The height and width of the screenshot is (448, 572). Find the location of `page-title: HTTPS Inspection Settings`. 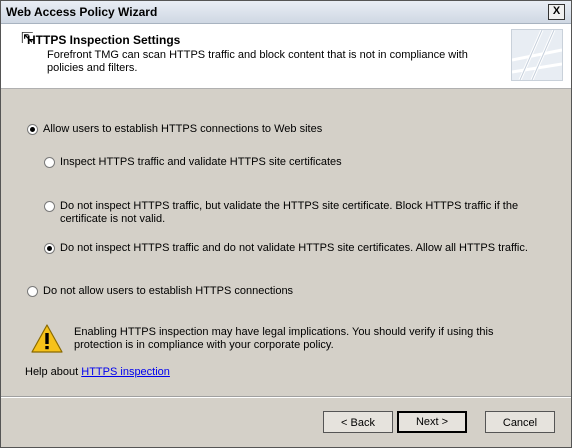

page-title: HTTPS Inspection Settings is located at coordinates (104, 40).